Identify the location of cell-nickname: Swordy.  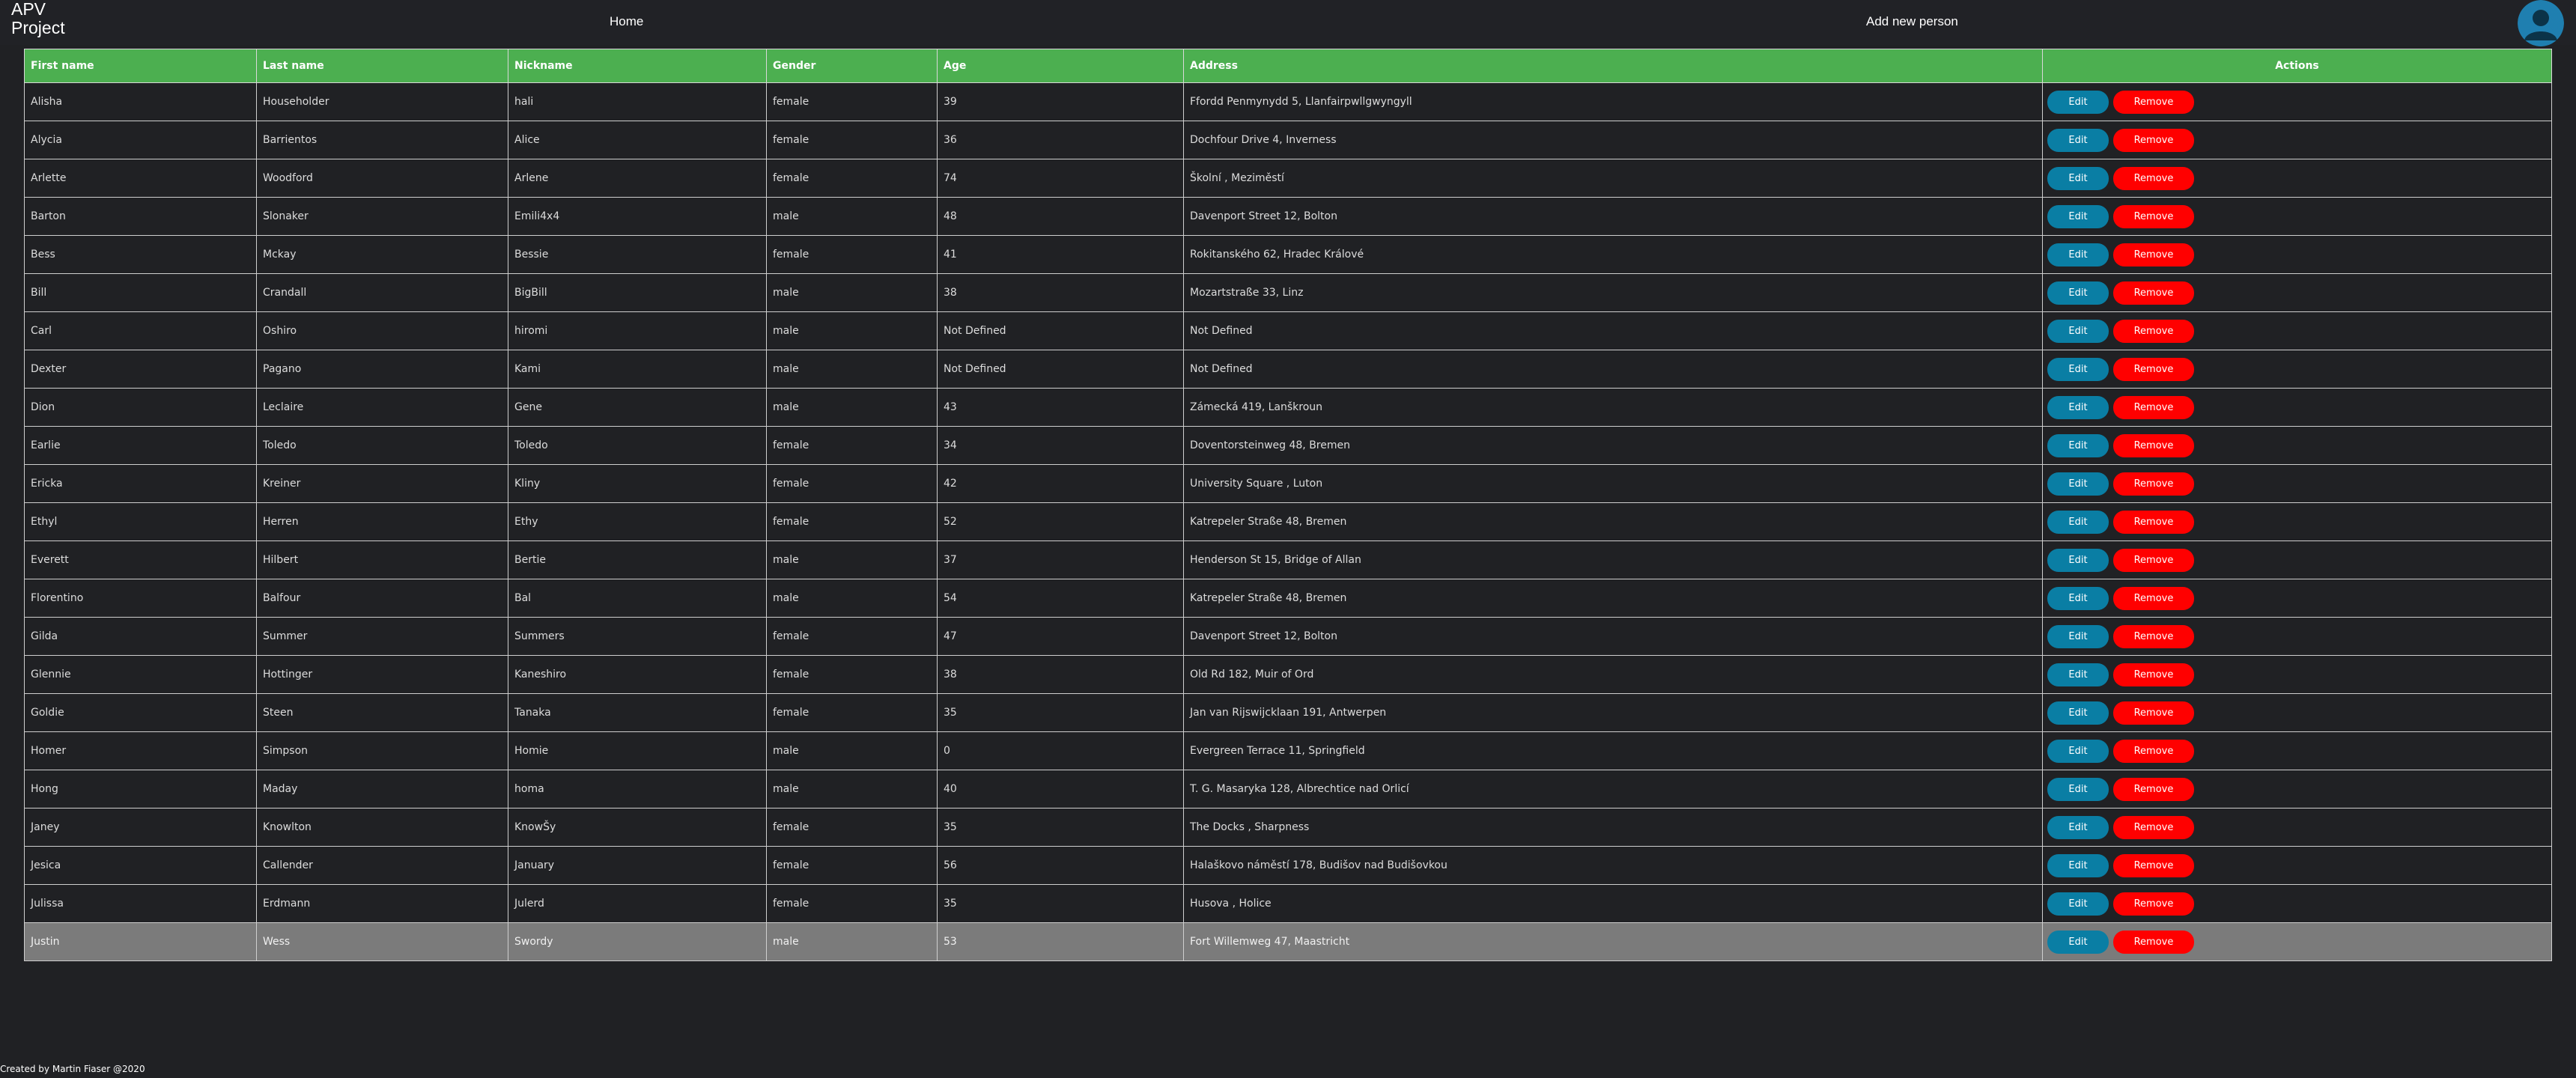
(637, 941).